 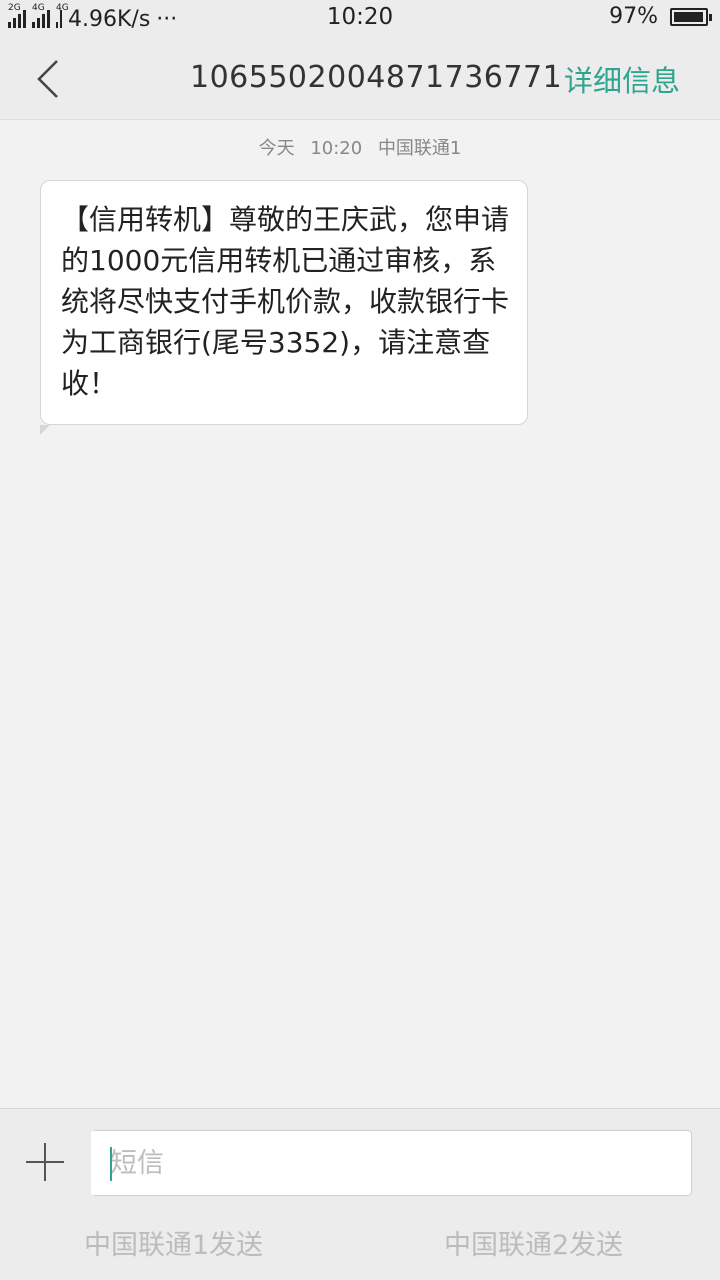 What do you see at coordinates (45, 430) in the screenshot?
I see `bubble-tail` at bounding box center [45, 430].